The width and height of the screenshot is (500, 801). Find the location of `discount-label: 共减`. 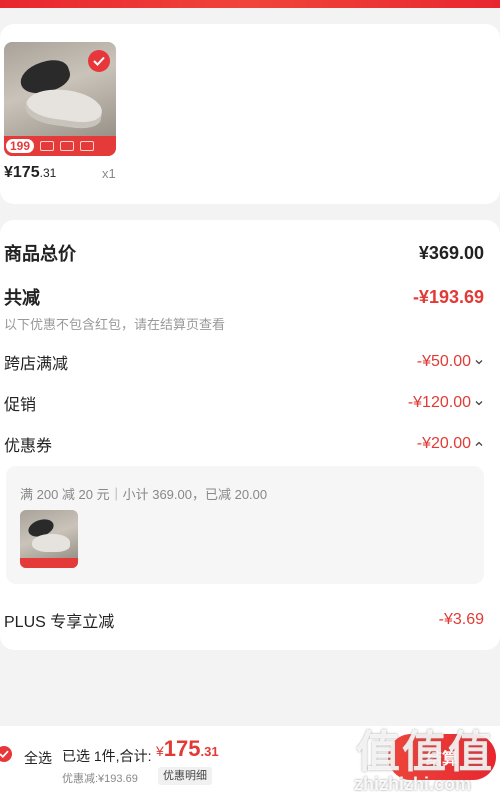

discount-label: 共减 is located at coordinates (22, 298).